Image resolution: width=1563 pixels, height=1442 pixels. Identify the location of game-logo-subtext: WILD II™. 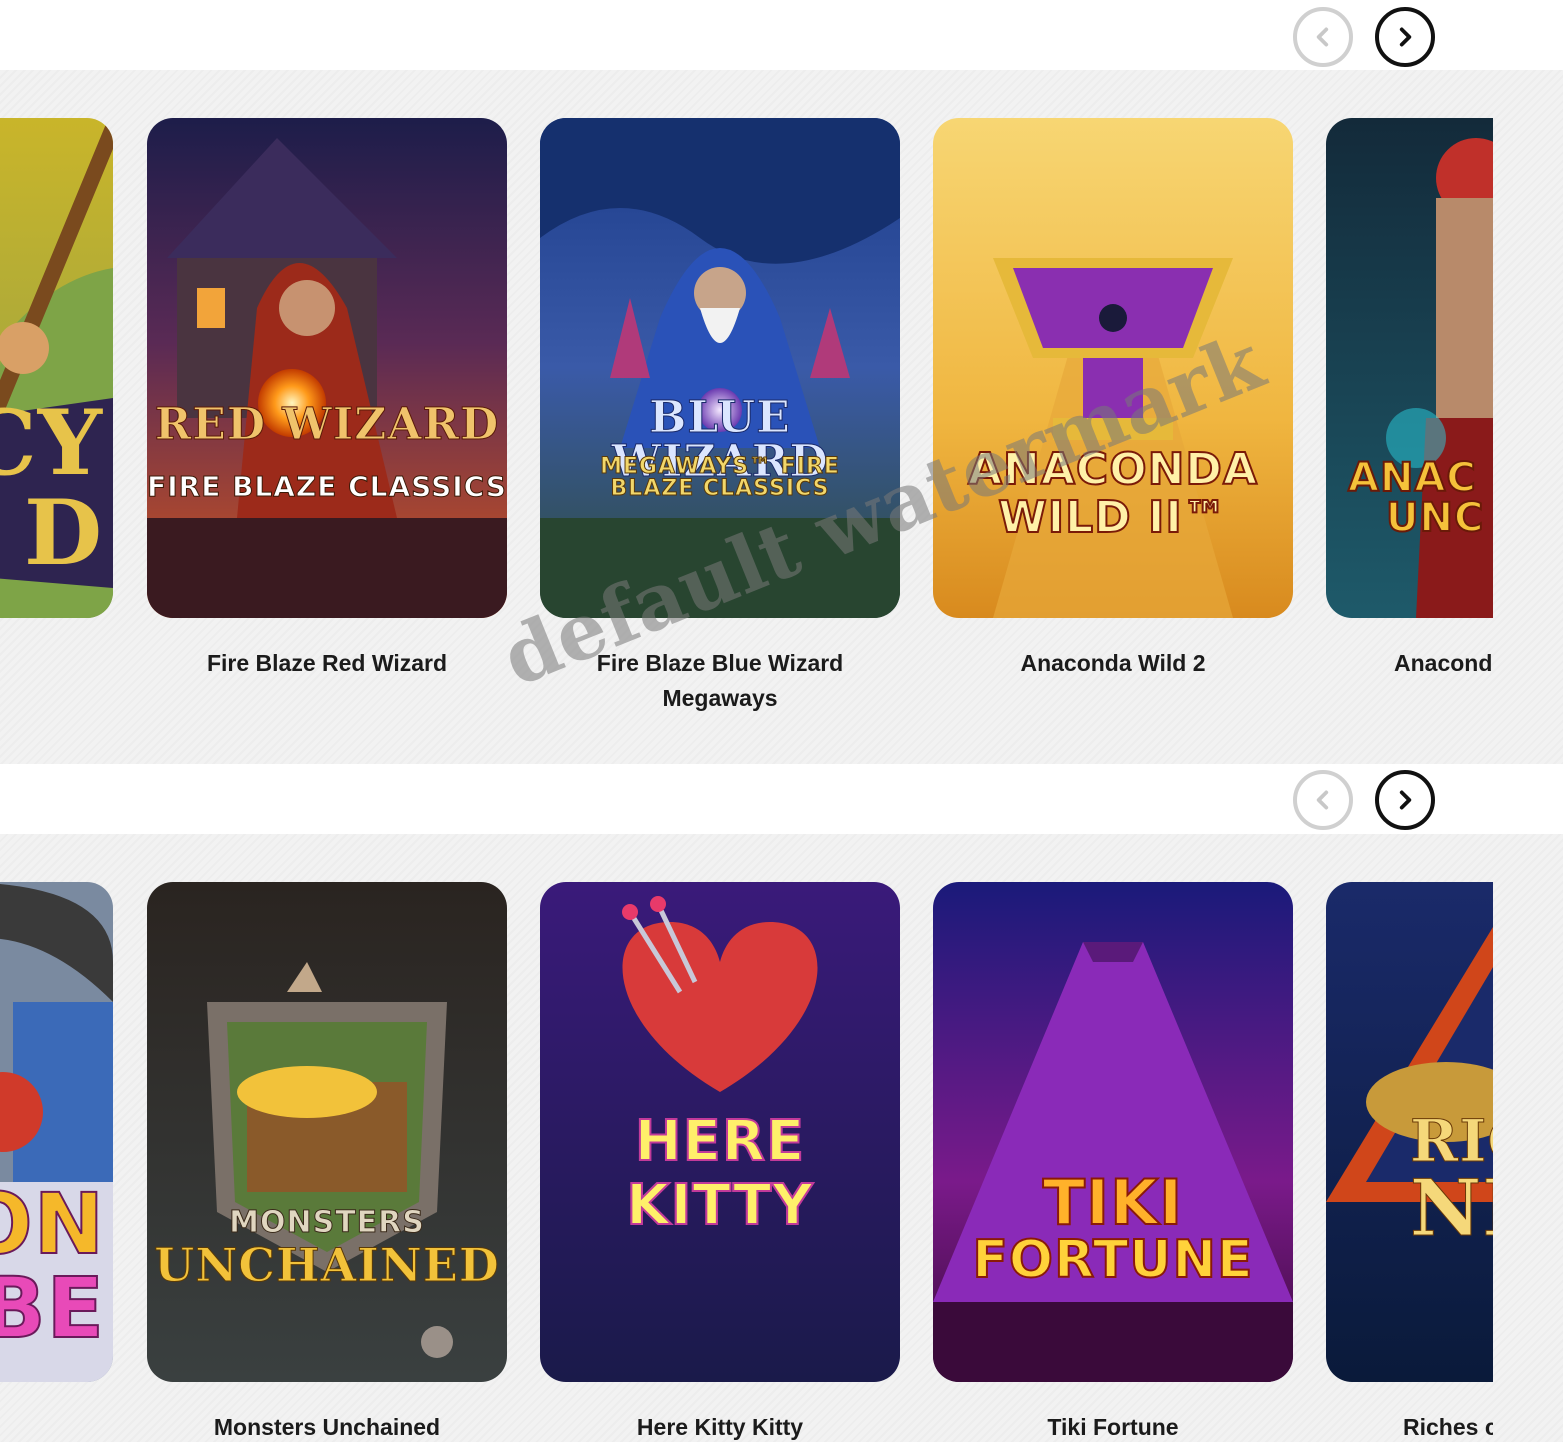
(1112, 517).